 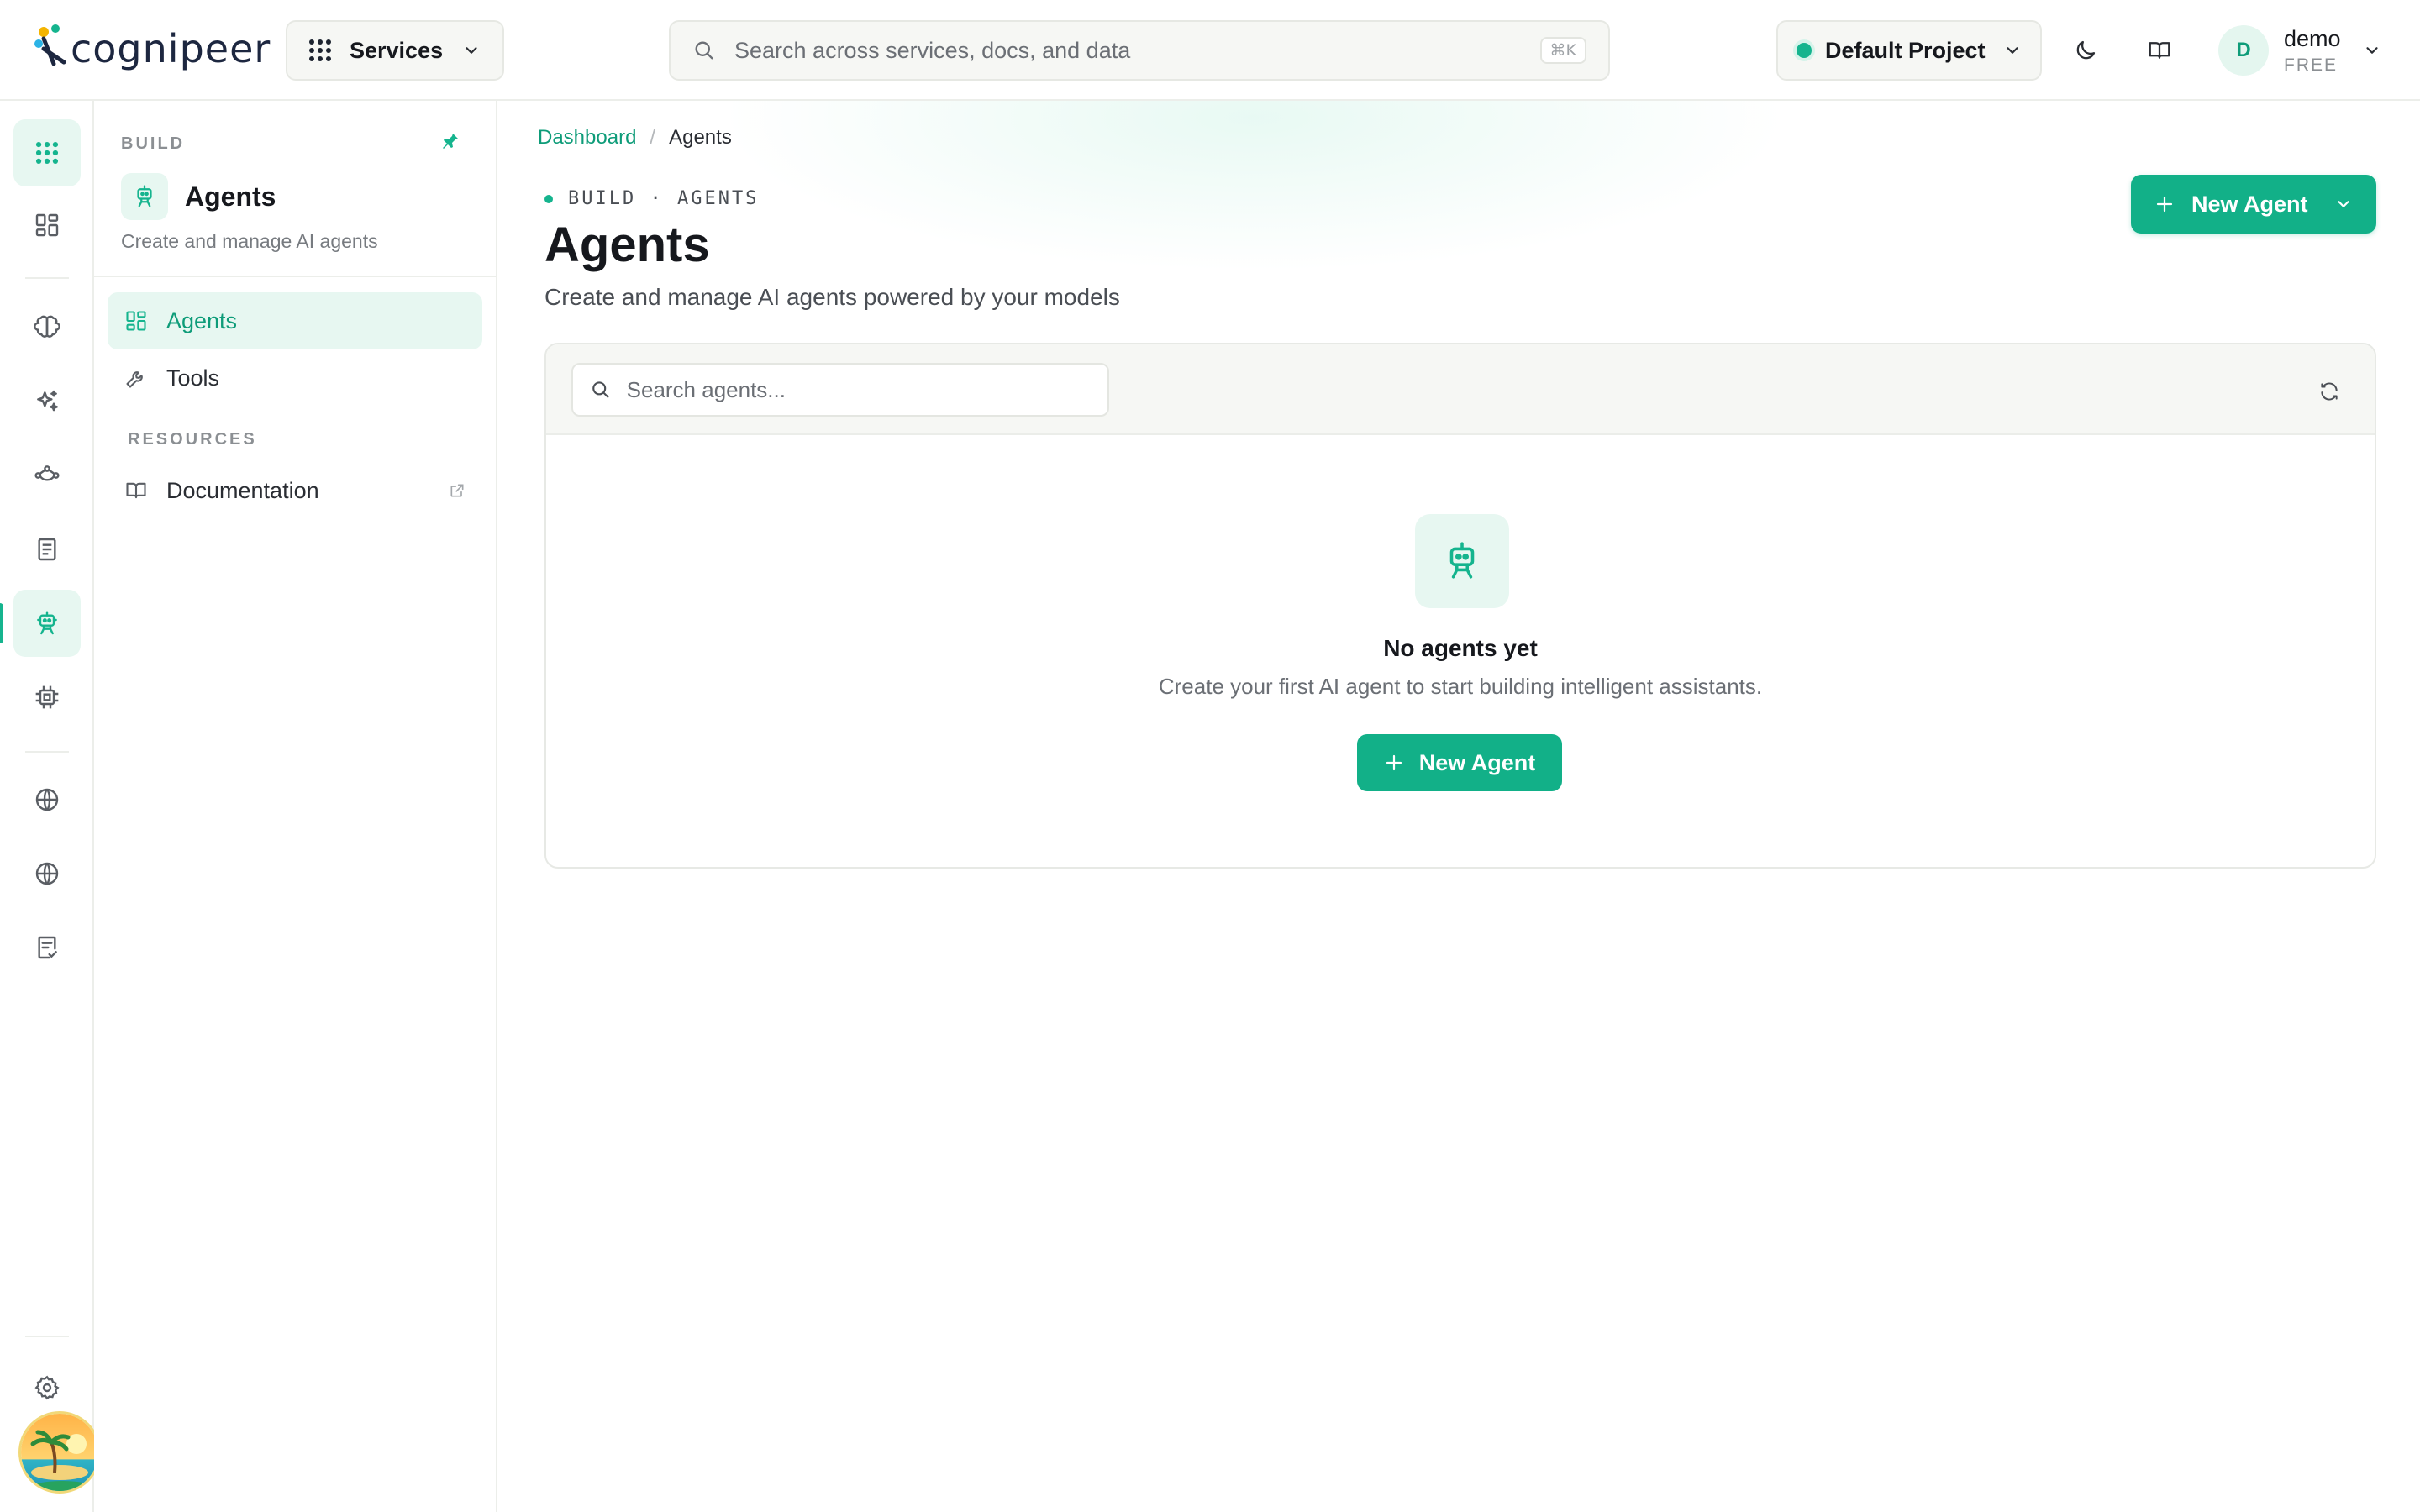 What do you see at coordinates (171, 48) in the screenshot?
I see `brand-name: cognipeer` at bounding box center [171, 48].